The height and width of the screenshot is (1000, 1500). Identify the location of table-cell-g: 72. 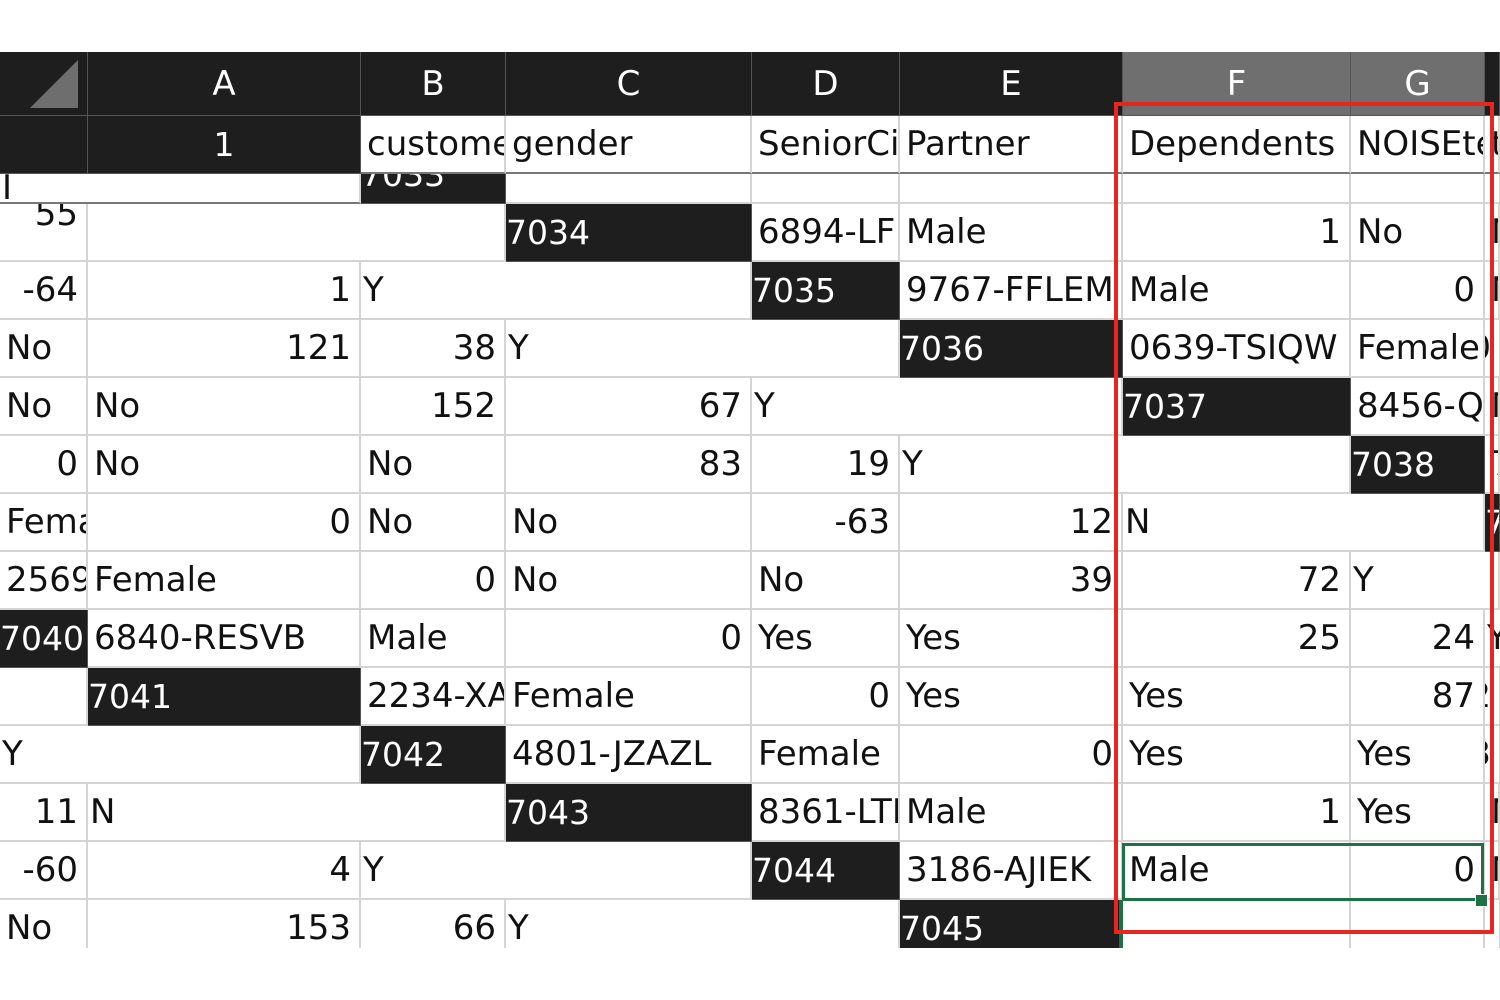
(1492, 697).